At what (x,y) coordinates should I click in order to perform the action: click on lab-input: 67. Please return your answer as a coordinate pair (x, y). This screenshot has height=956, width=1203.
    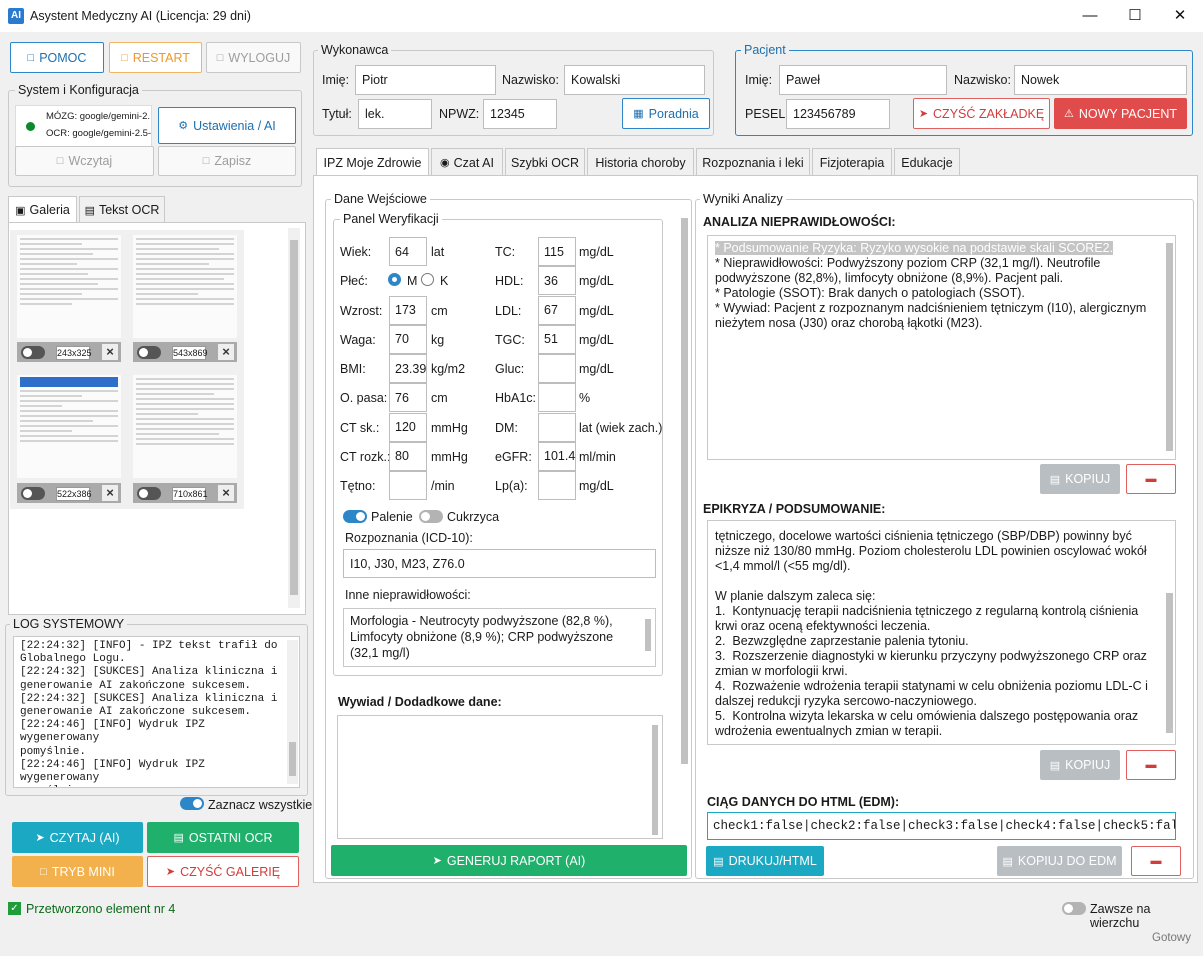
    Looking at the image, I should click on (557, 310).